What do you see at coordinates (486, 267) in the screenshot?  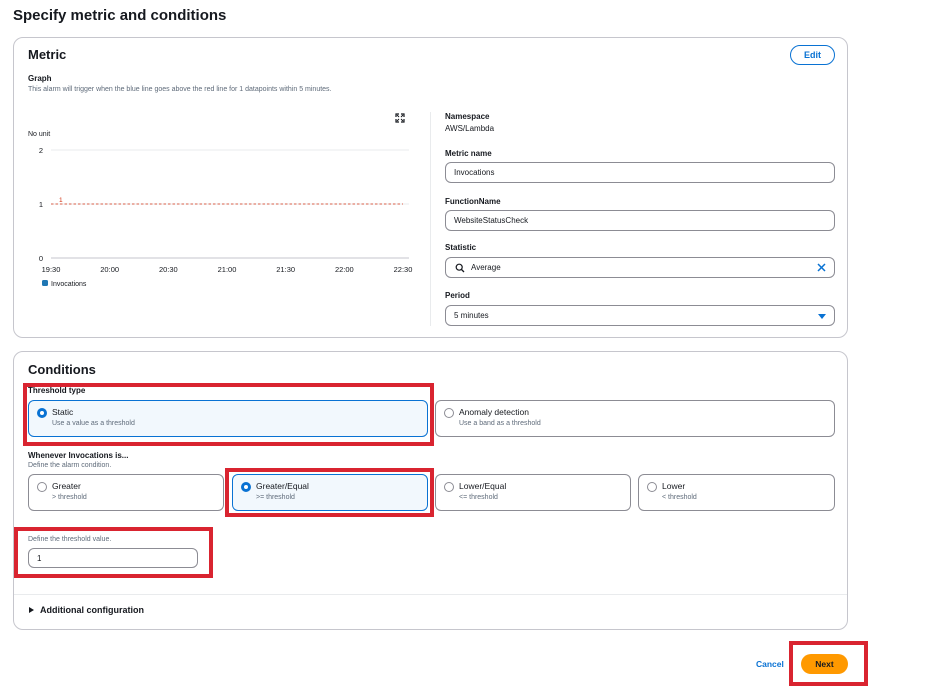 I see `statistic-value: Average` at bounding box center [486, 267].